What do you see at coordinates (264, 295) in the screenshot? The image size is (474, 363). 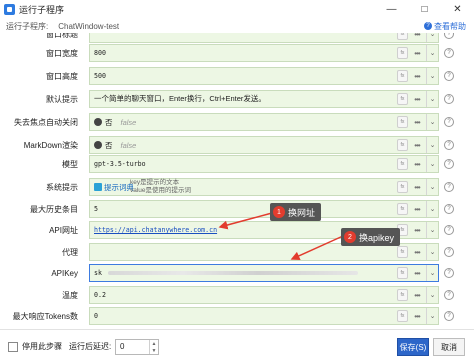 I see `temperature-field: 0.2 fx ••• ⌄` at bounding box center [264, 295].